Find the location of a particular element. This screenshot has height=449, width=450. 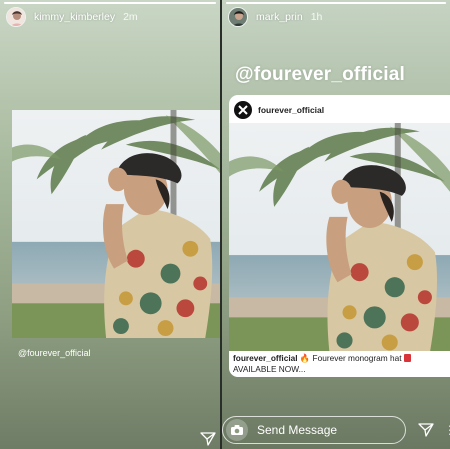

story-header: mark_prin 1h is located at coordinates (275, 17).